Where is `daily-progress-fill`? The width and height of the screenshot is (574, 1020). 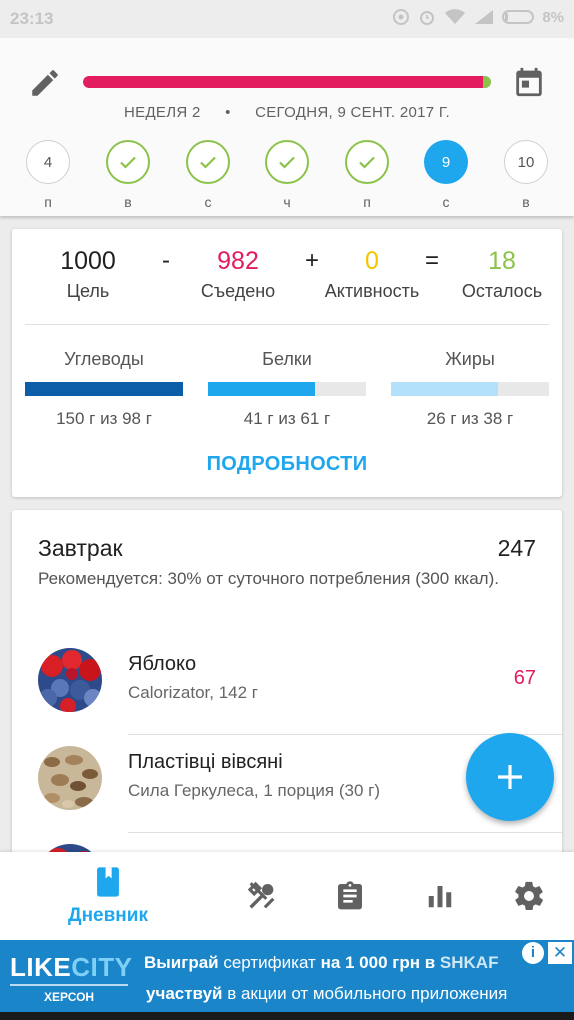
daily-progress-fill is located at coordinates (283, 82).